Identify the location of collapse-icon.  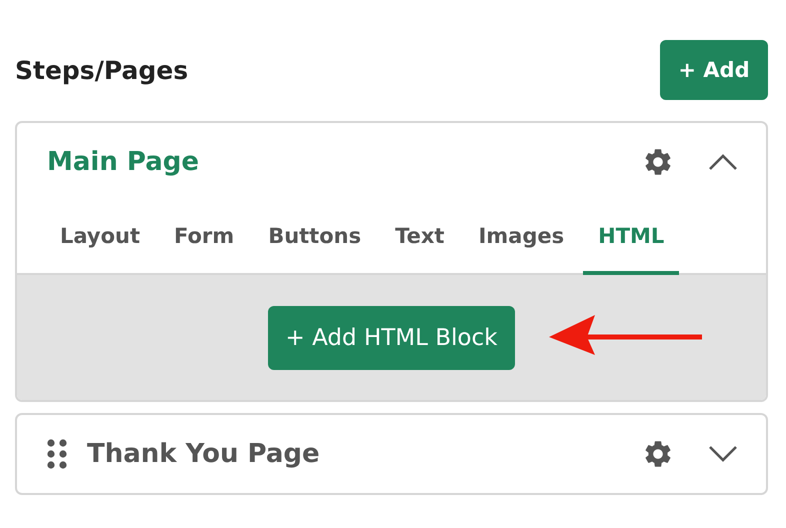
(723, 162).